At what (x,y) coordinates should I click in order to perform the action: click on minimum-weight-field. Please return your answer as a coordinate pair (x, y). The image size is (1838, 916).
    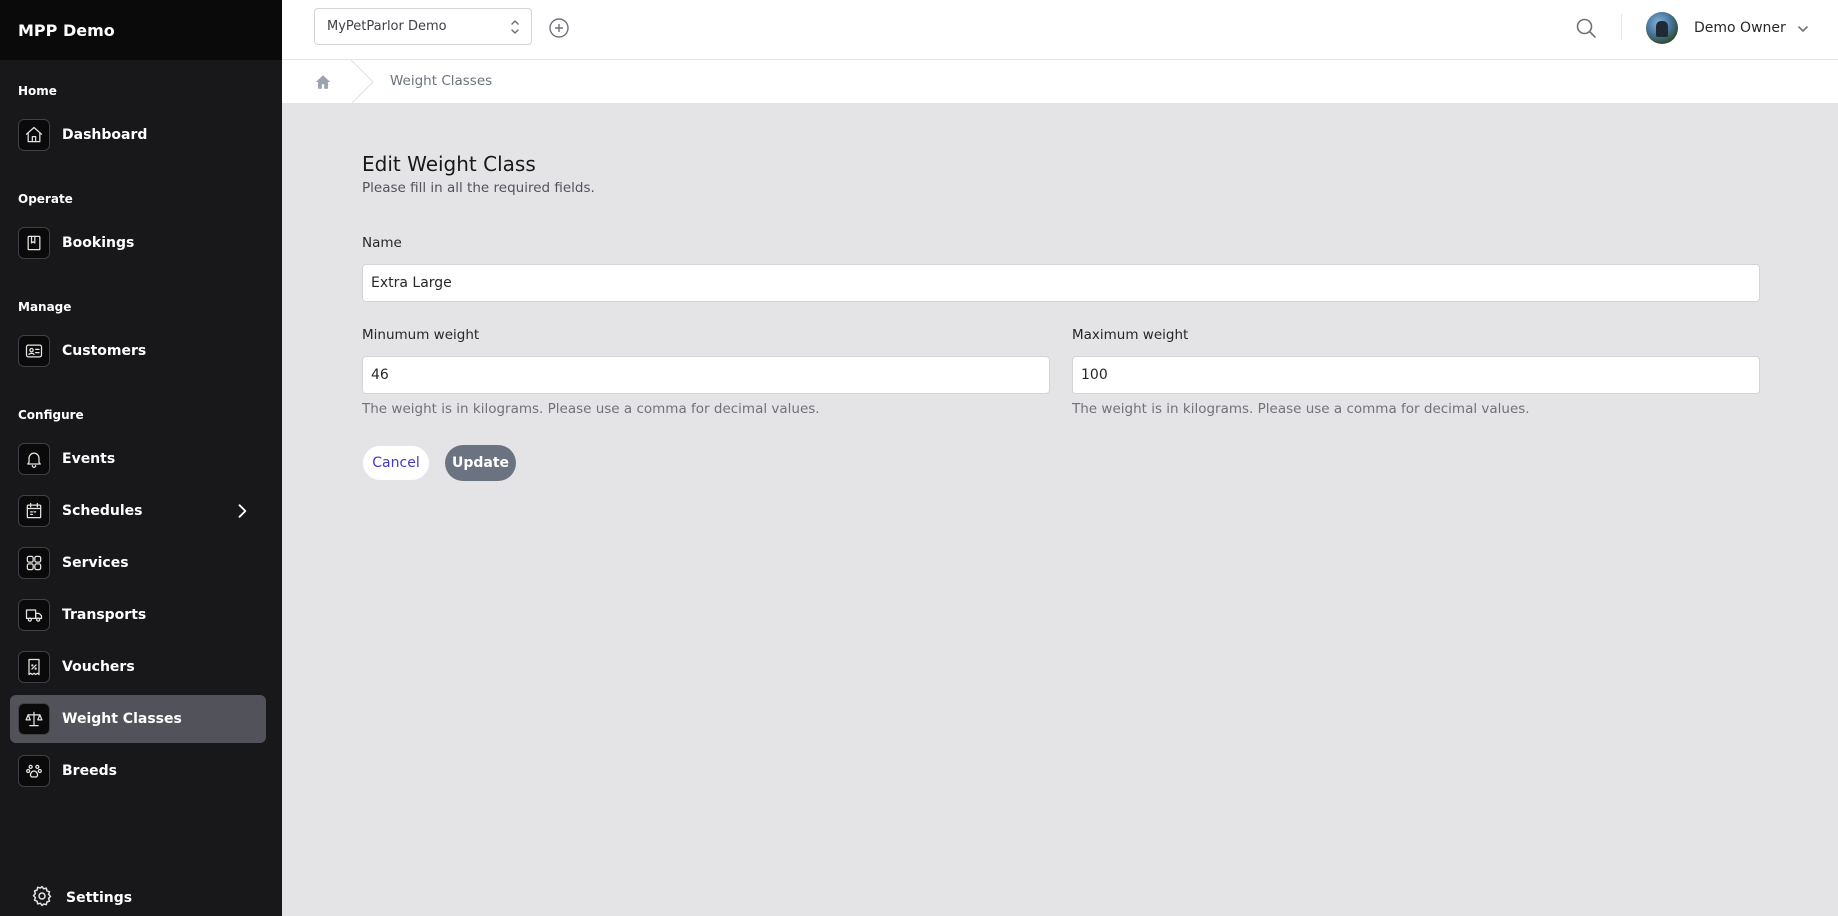
    Looking at the image, I should click on (706, 375).